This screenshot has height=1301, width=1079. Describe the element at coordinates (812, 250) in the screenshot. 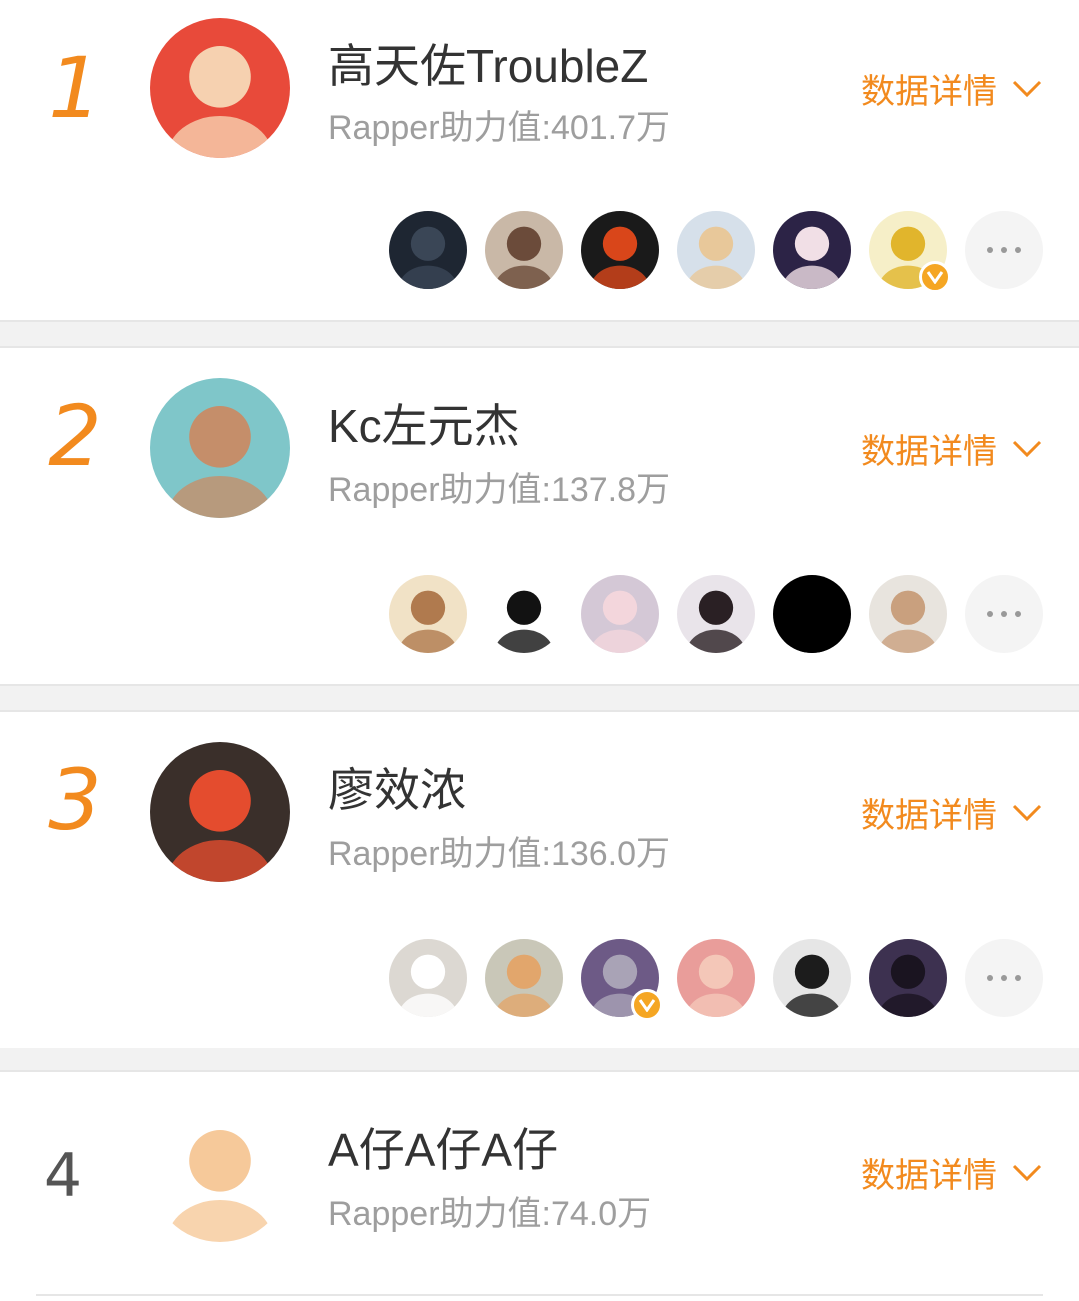

I see `anime-girl-avatar` at that location.